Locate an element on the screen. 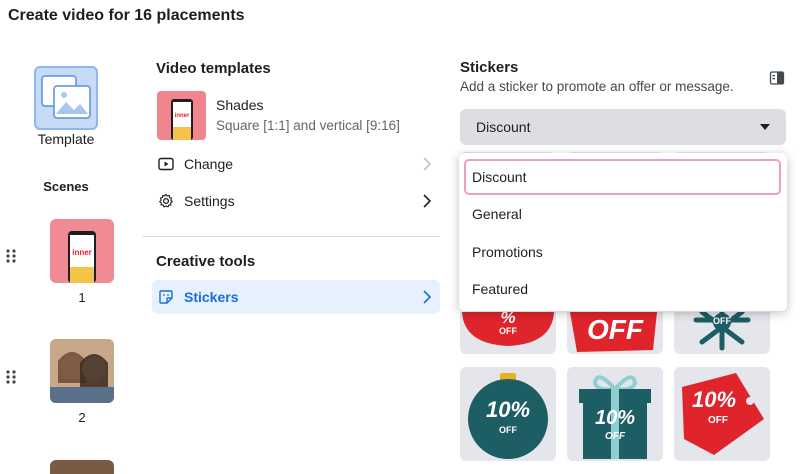  menu-option-featured: Featured is located at coordinates (622, 289).